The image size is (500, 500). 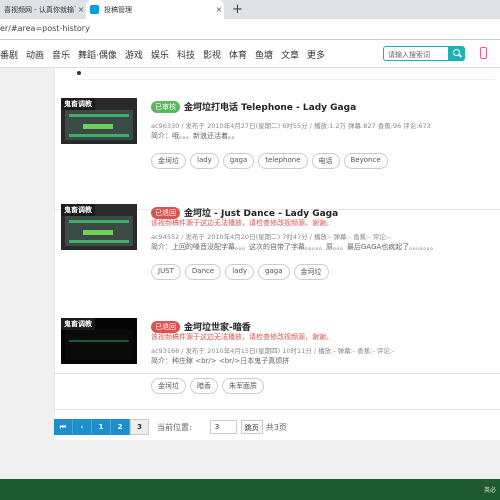 What do you see at coordinates (483, 53) in the screenshot?
I see `mobile-icon` at bounding box center [483, 53].